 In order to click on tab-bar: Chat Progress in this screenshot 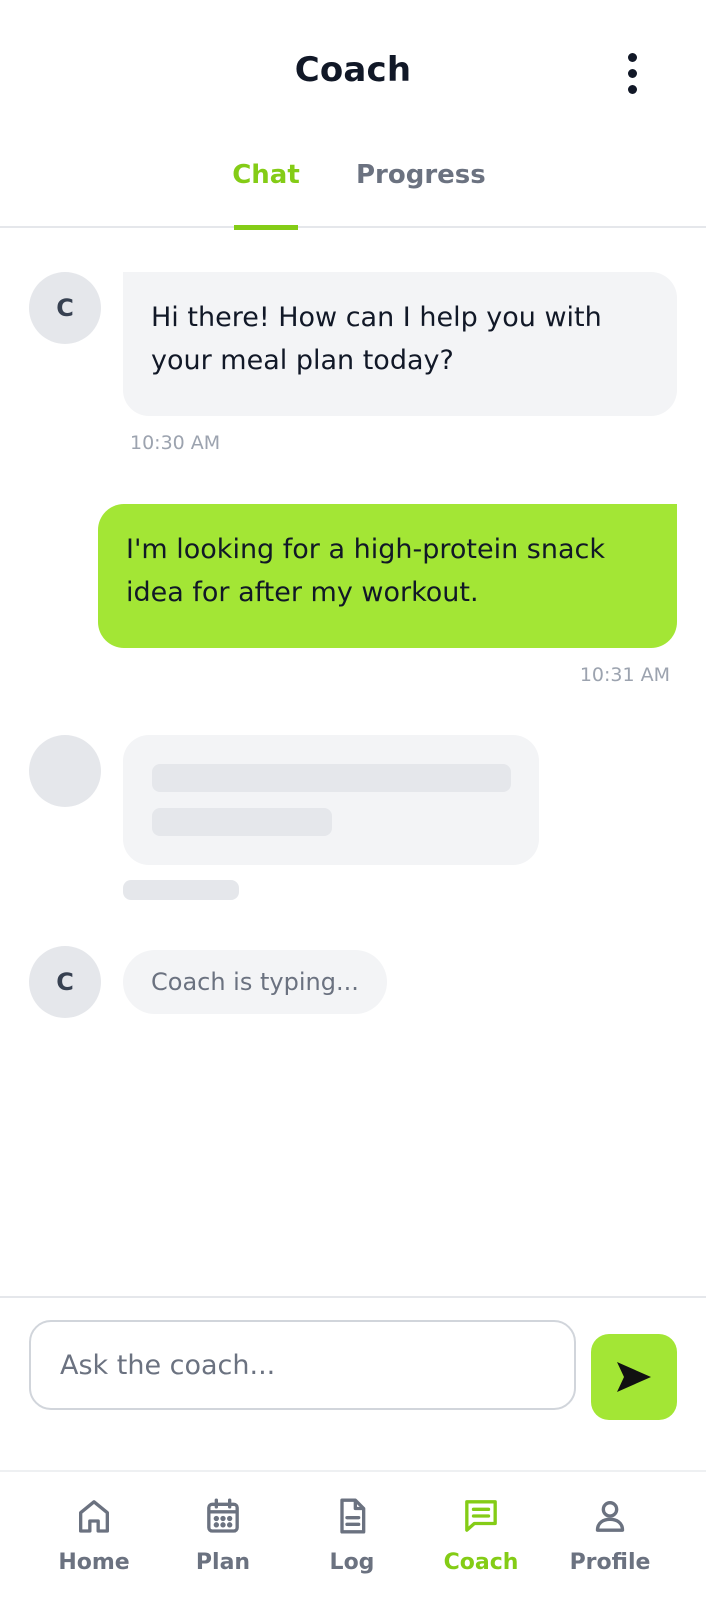, I will do `click(353, 185)`.